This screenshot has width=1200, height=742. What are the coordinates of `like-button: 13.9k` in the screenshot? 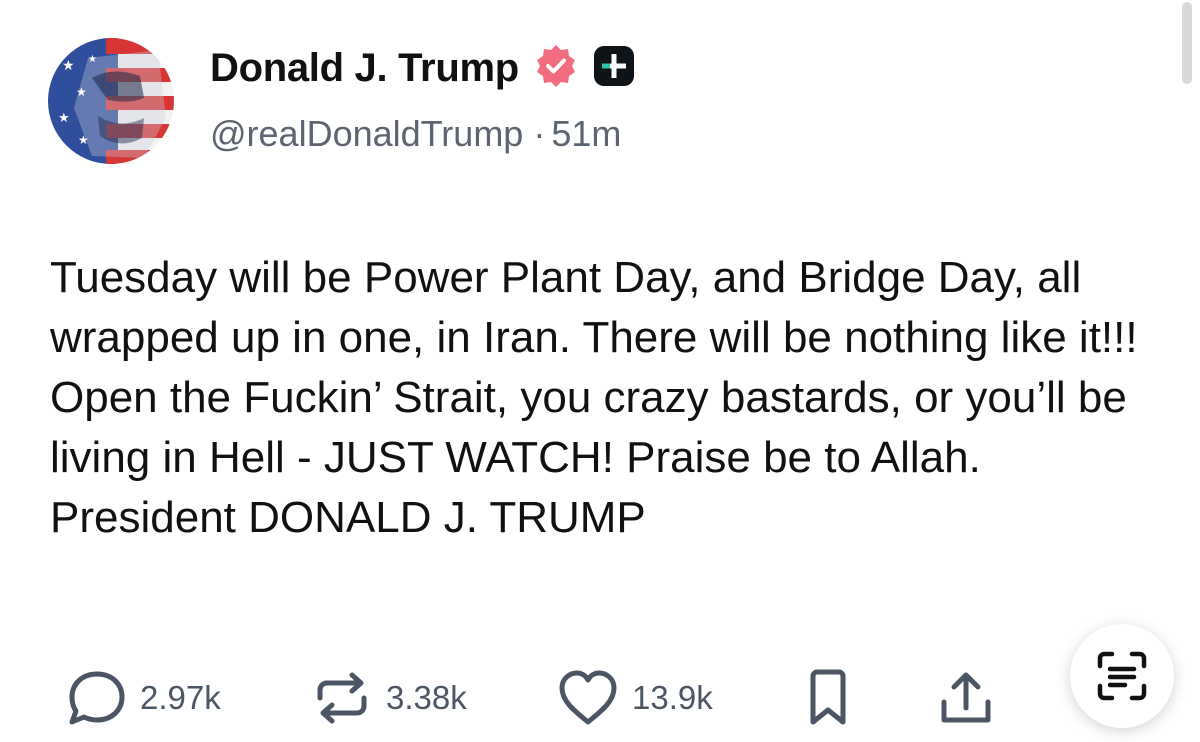 It's located at (634, 698).